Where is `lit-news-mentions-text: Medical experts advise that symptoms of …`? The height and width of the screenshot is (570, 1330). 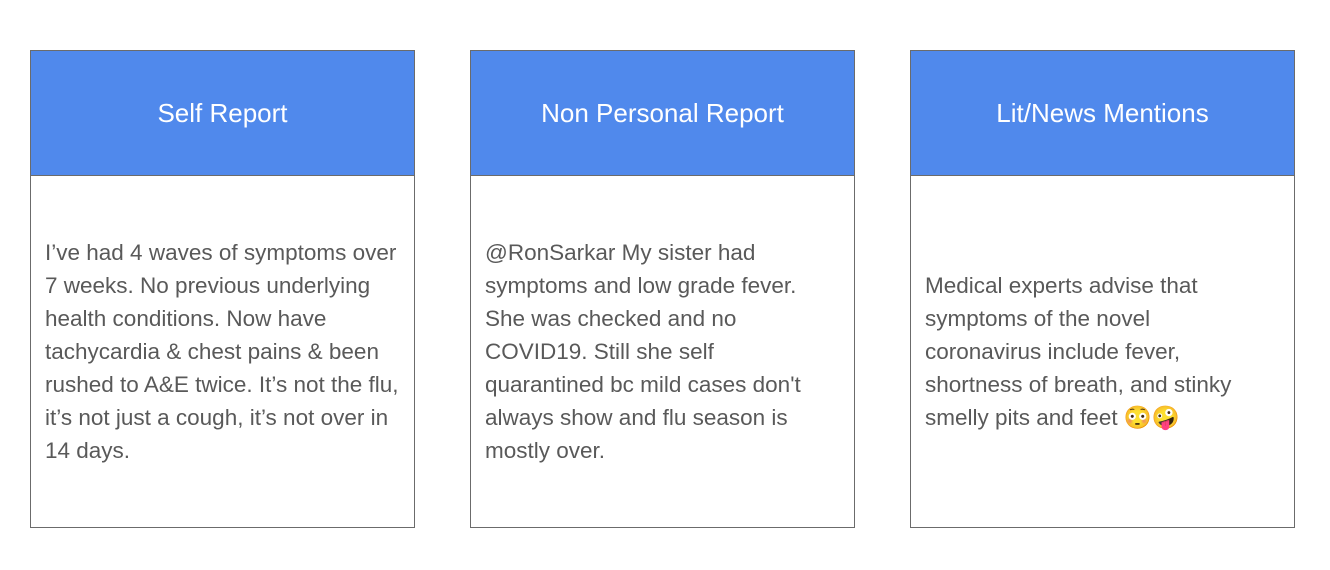 lit-news-mentions-text: Medical experts advise that symptoms of … is located at coordinates (1078, 351).